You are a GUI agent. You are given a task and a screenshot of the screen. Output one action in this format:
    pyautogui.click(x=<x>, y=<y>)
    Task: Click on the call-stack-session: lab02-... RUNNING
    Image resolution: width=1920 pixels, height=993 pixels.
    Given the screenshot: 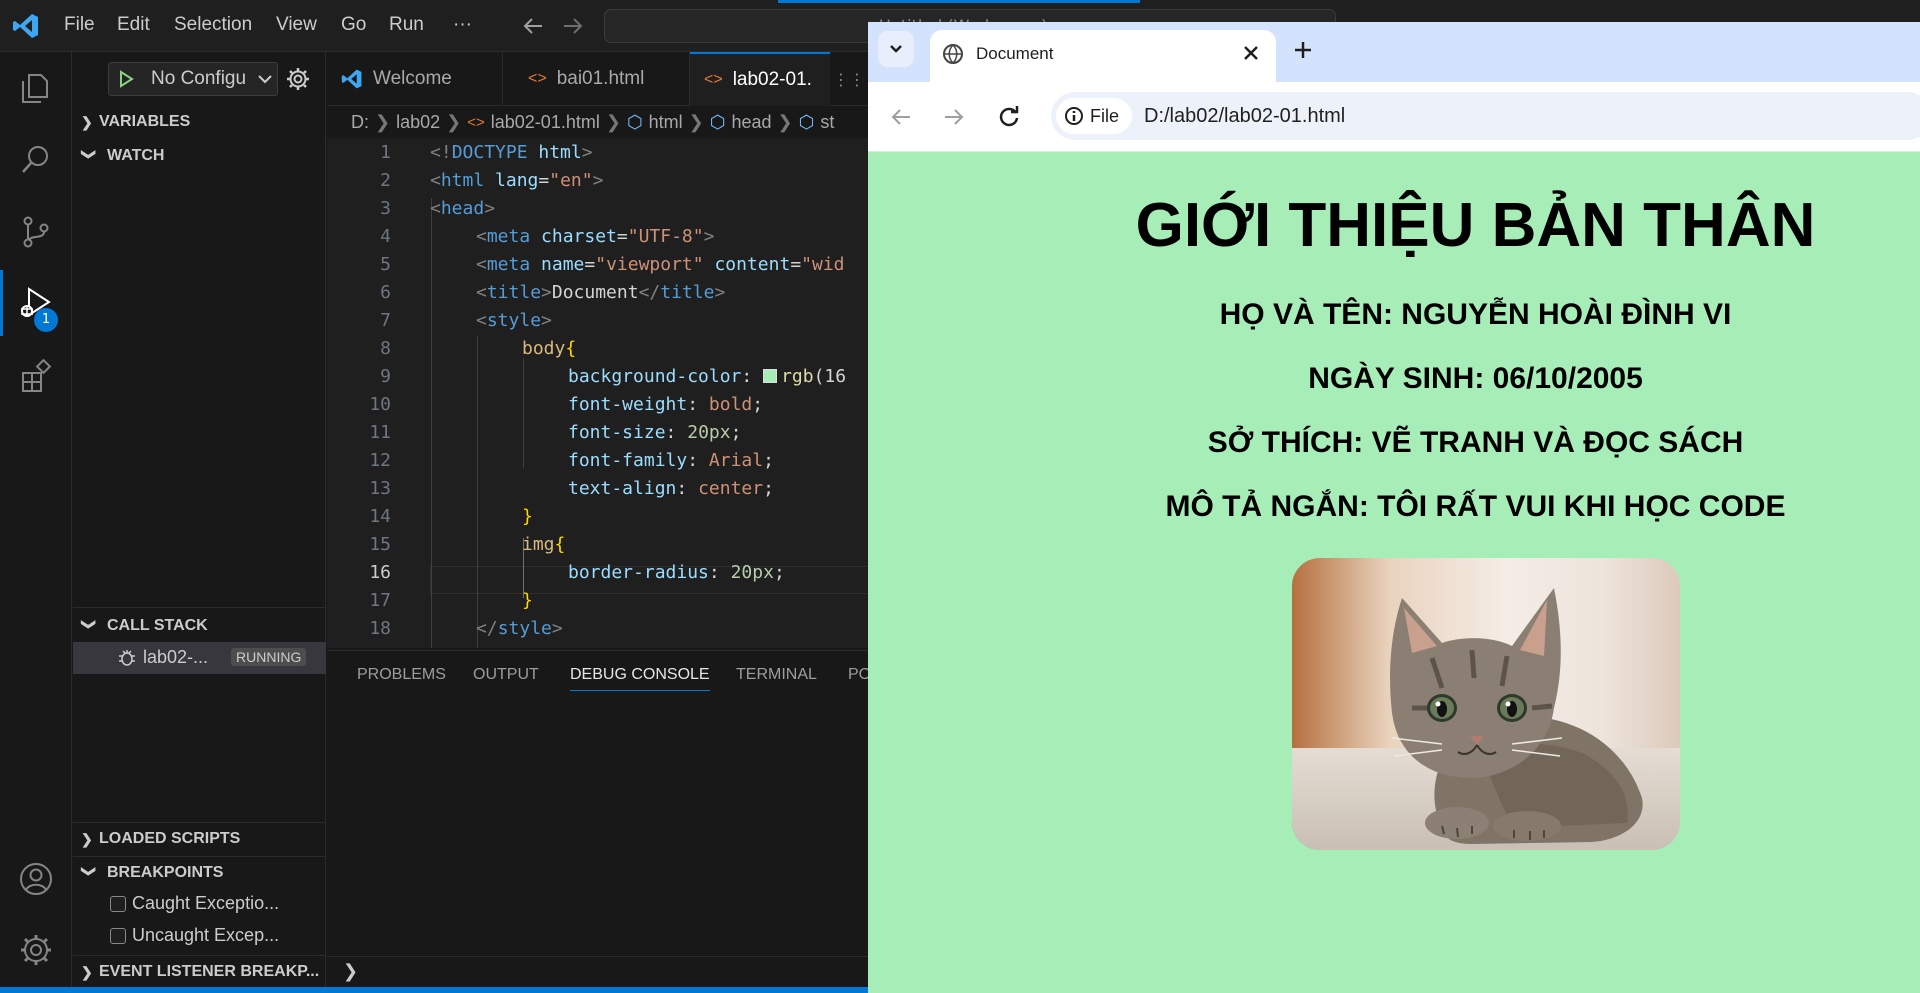 What is the action you would take?
    pyautogui.click(x=199, y=658)
    